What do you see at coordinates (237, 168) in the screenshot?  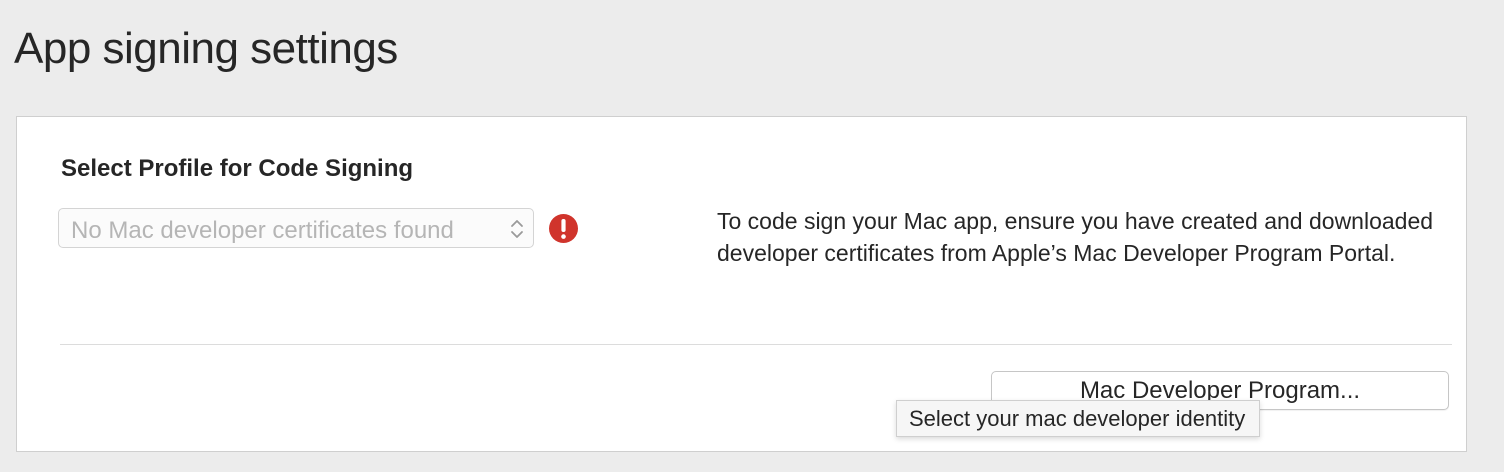 I see `section-title: Select Profile for Code Signing` at bounding box center [237, 168].